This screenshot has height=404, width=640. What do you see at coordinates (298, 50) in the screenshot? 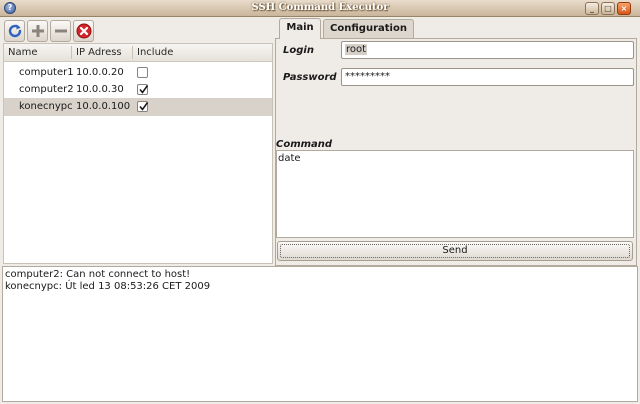
I see `login-label: Login` at bounding box center [298, 50].